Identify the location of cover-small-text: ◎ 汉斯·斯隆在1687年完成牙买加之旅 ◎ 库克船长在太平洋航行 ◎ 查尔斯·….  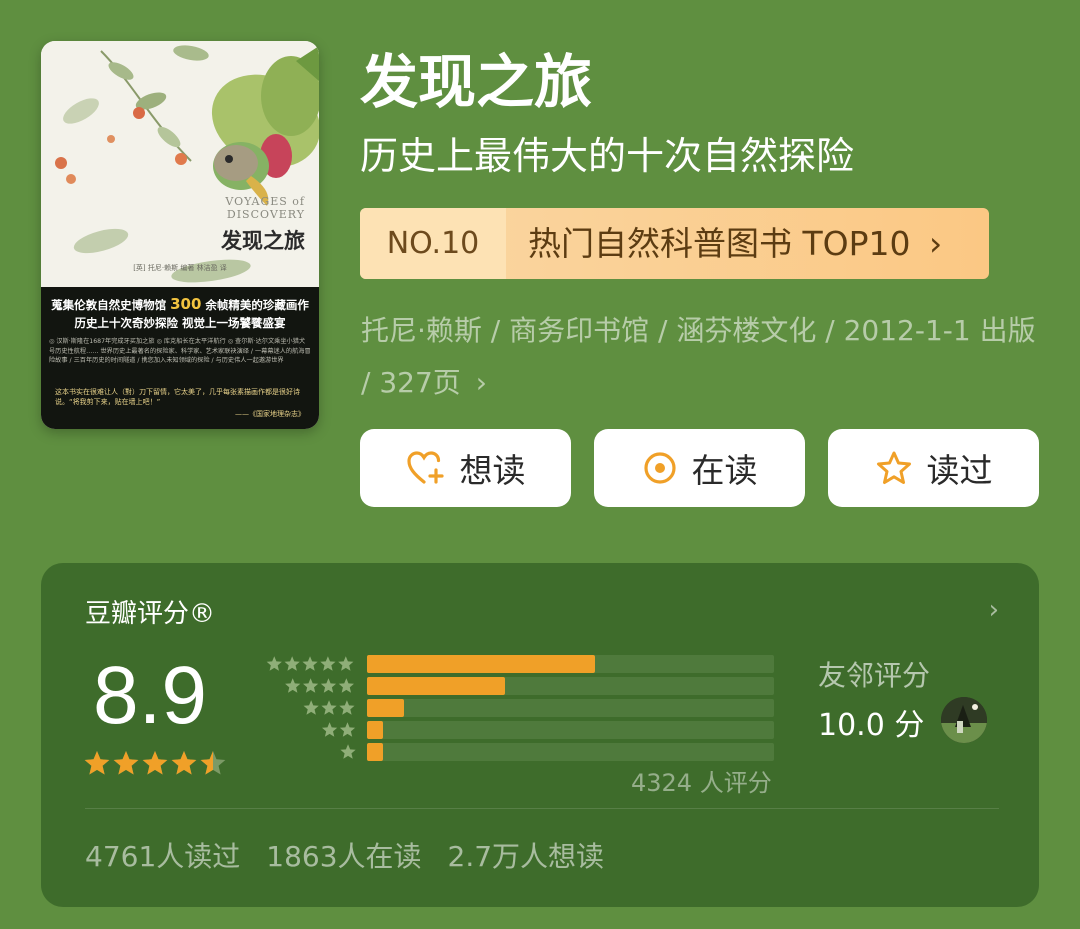
(180, 351).